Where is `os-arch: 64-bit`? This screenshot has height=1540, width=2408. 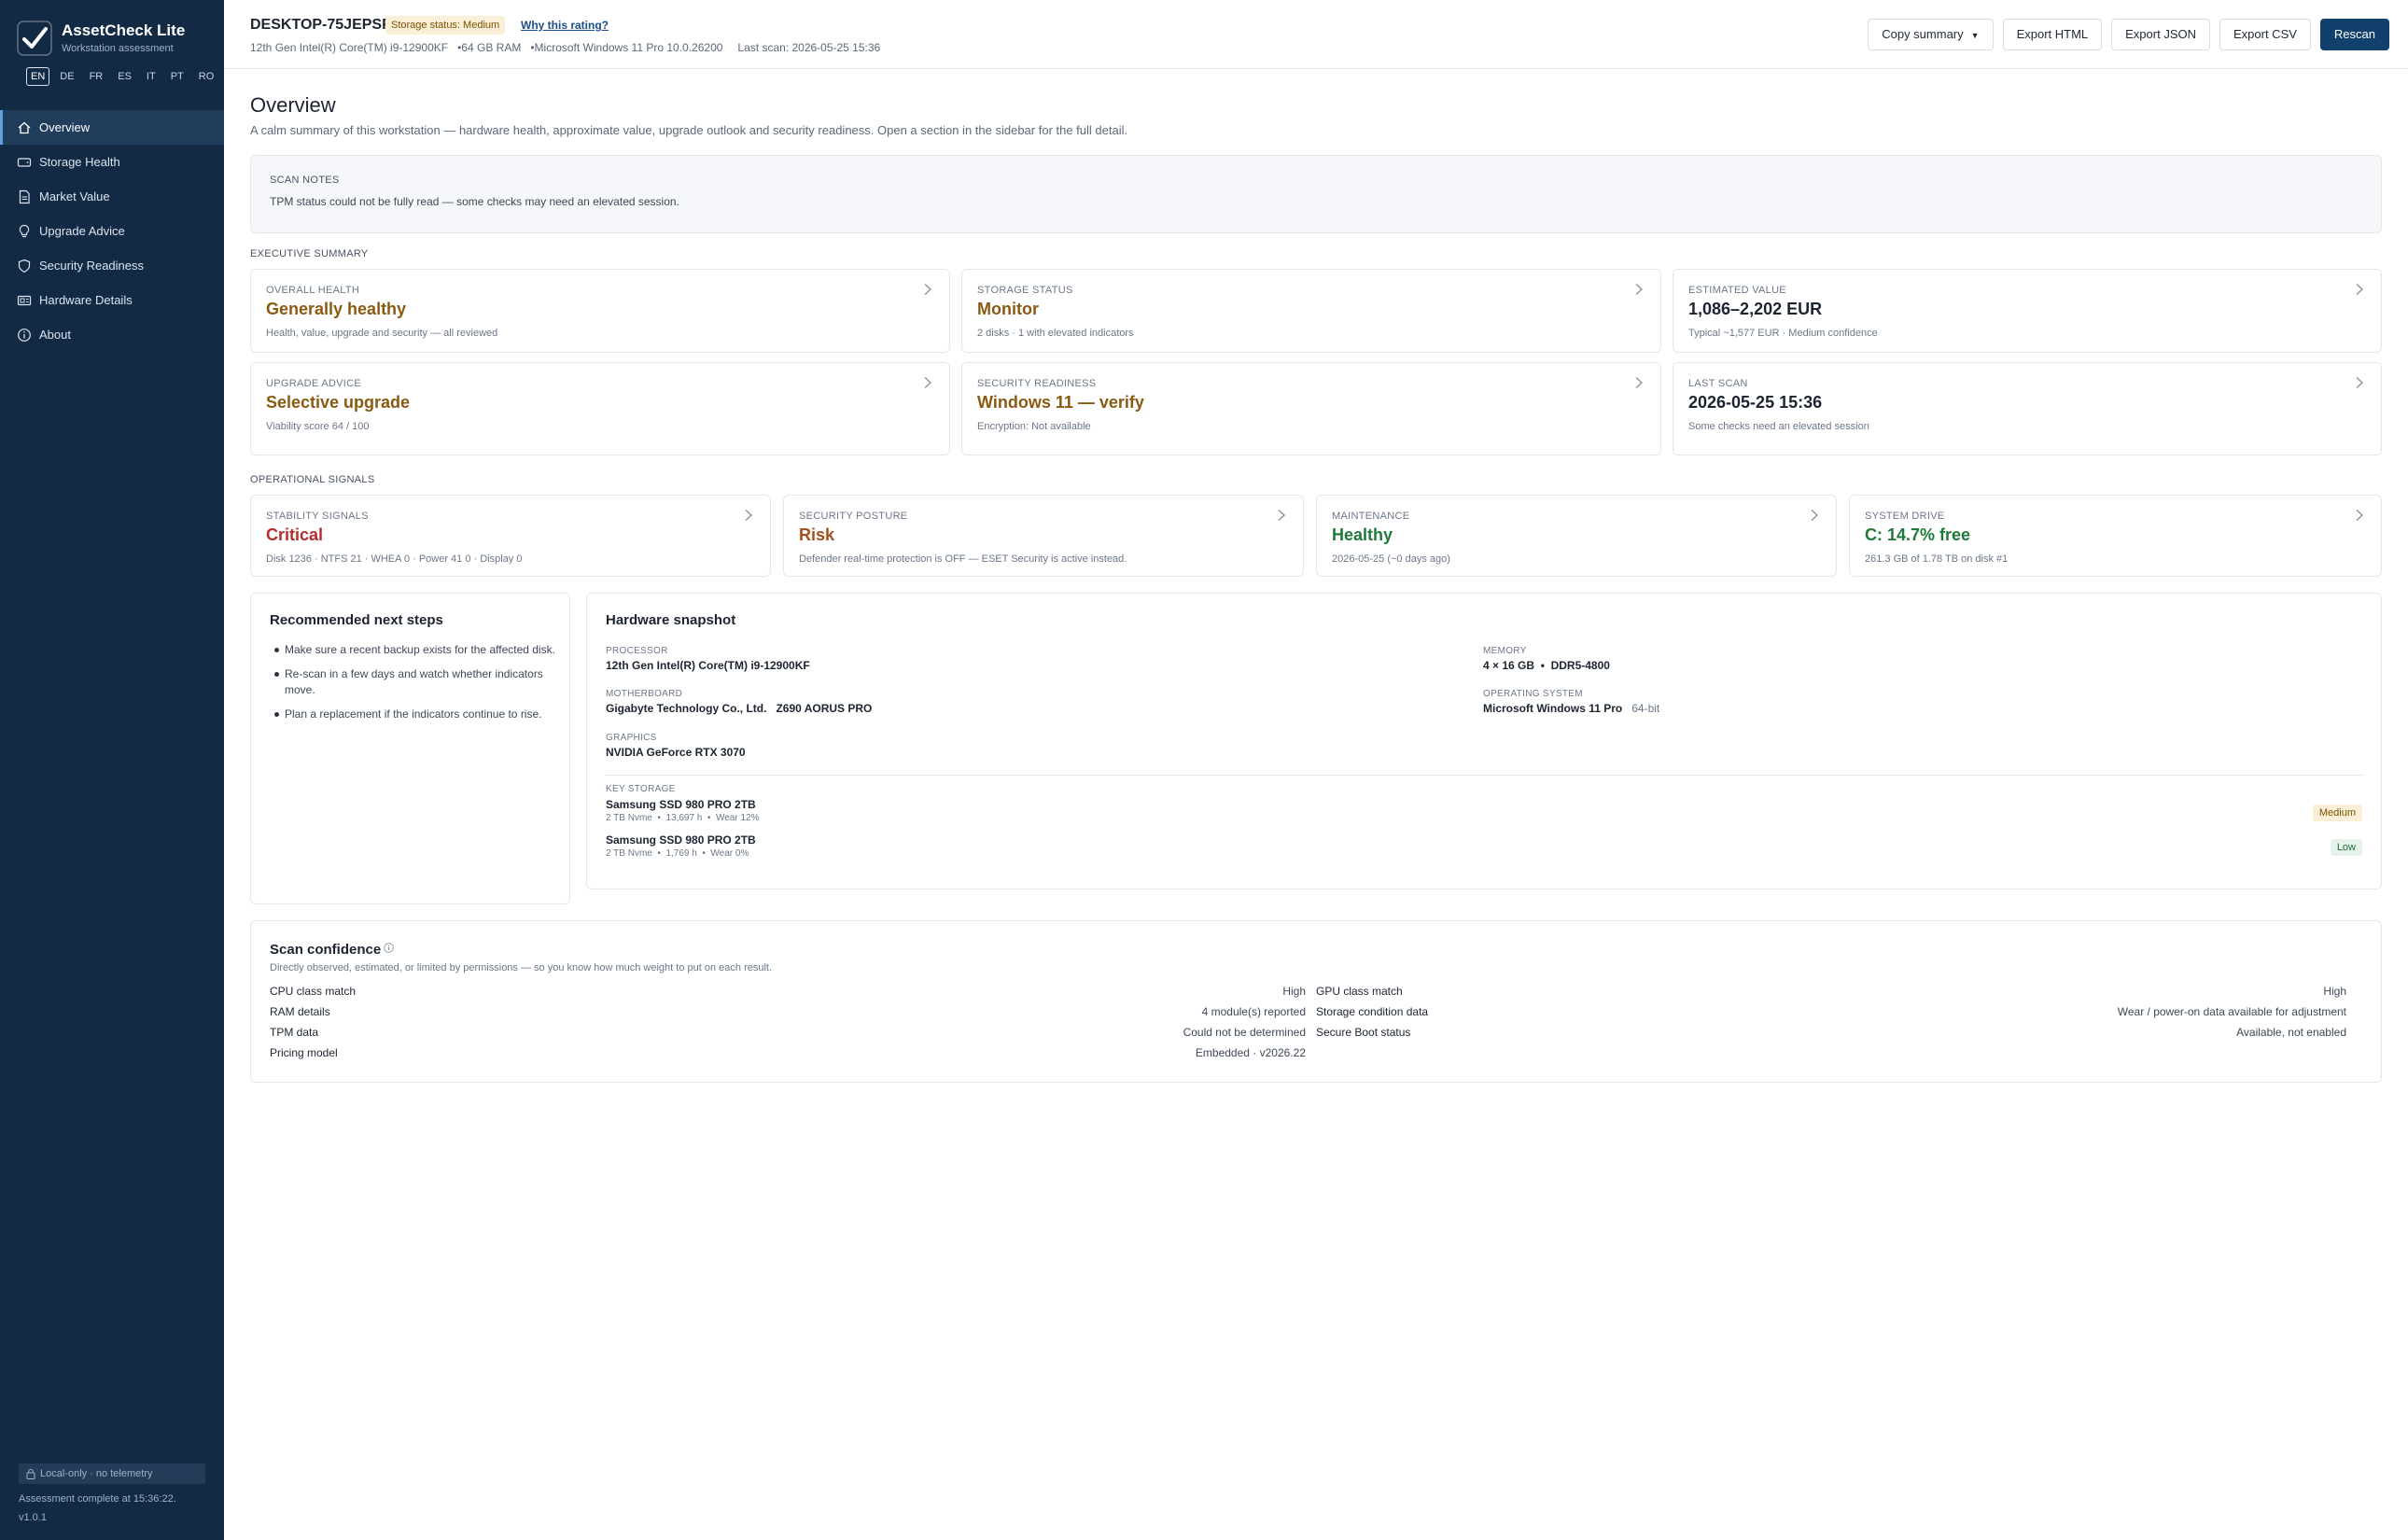
os-arch: 64-bit is located at coordinates (1645, 708).